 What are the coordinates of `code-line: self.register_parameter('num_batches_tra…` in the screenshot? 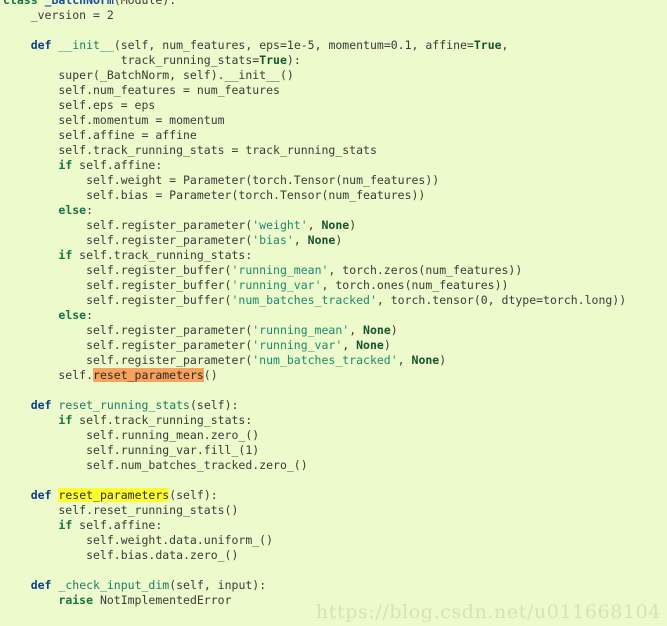 It's located at (333, 360).